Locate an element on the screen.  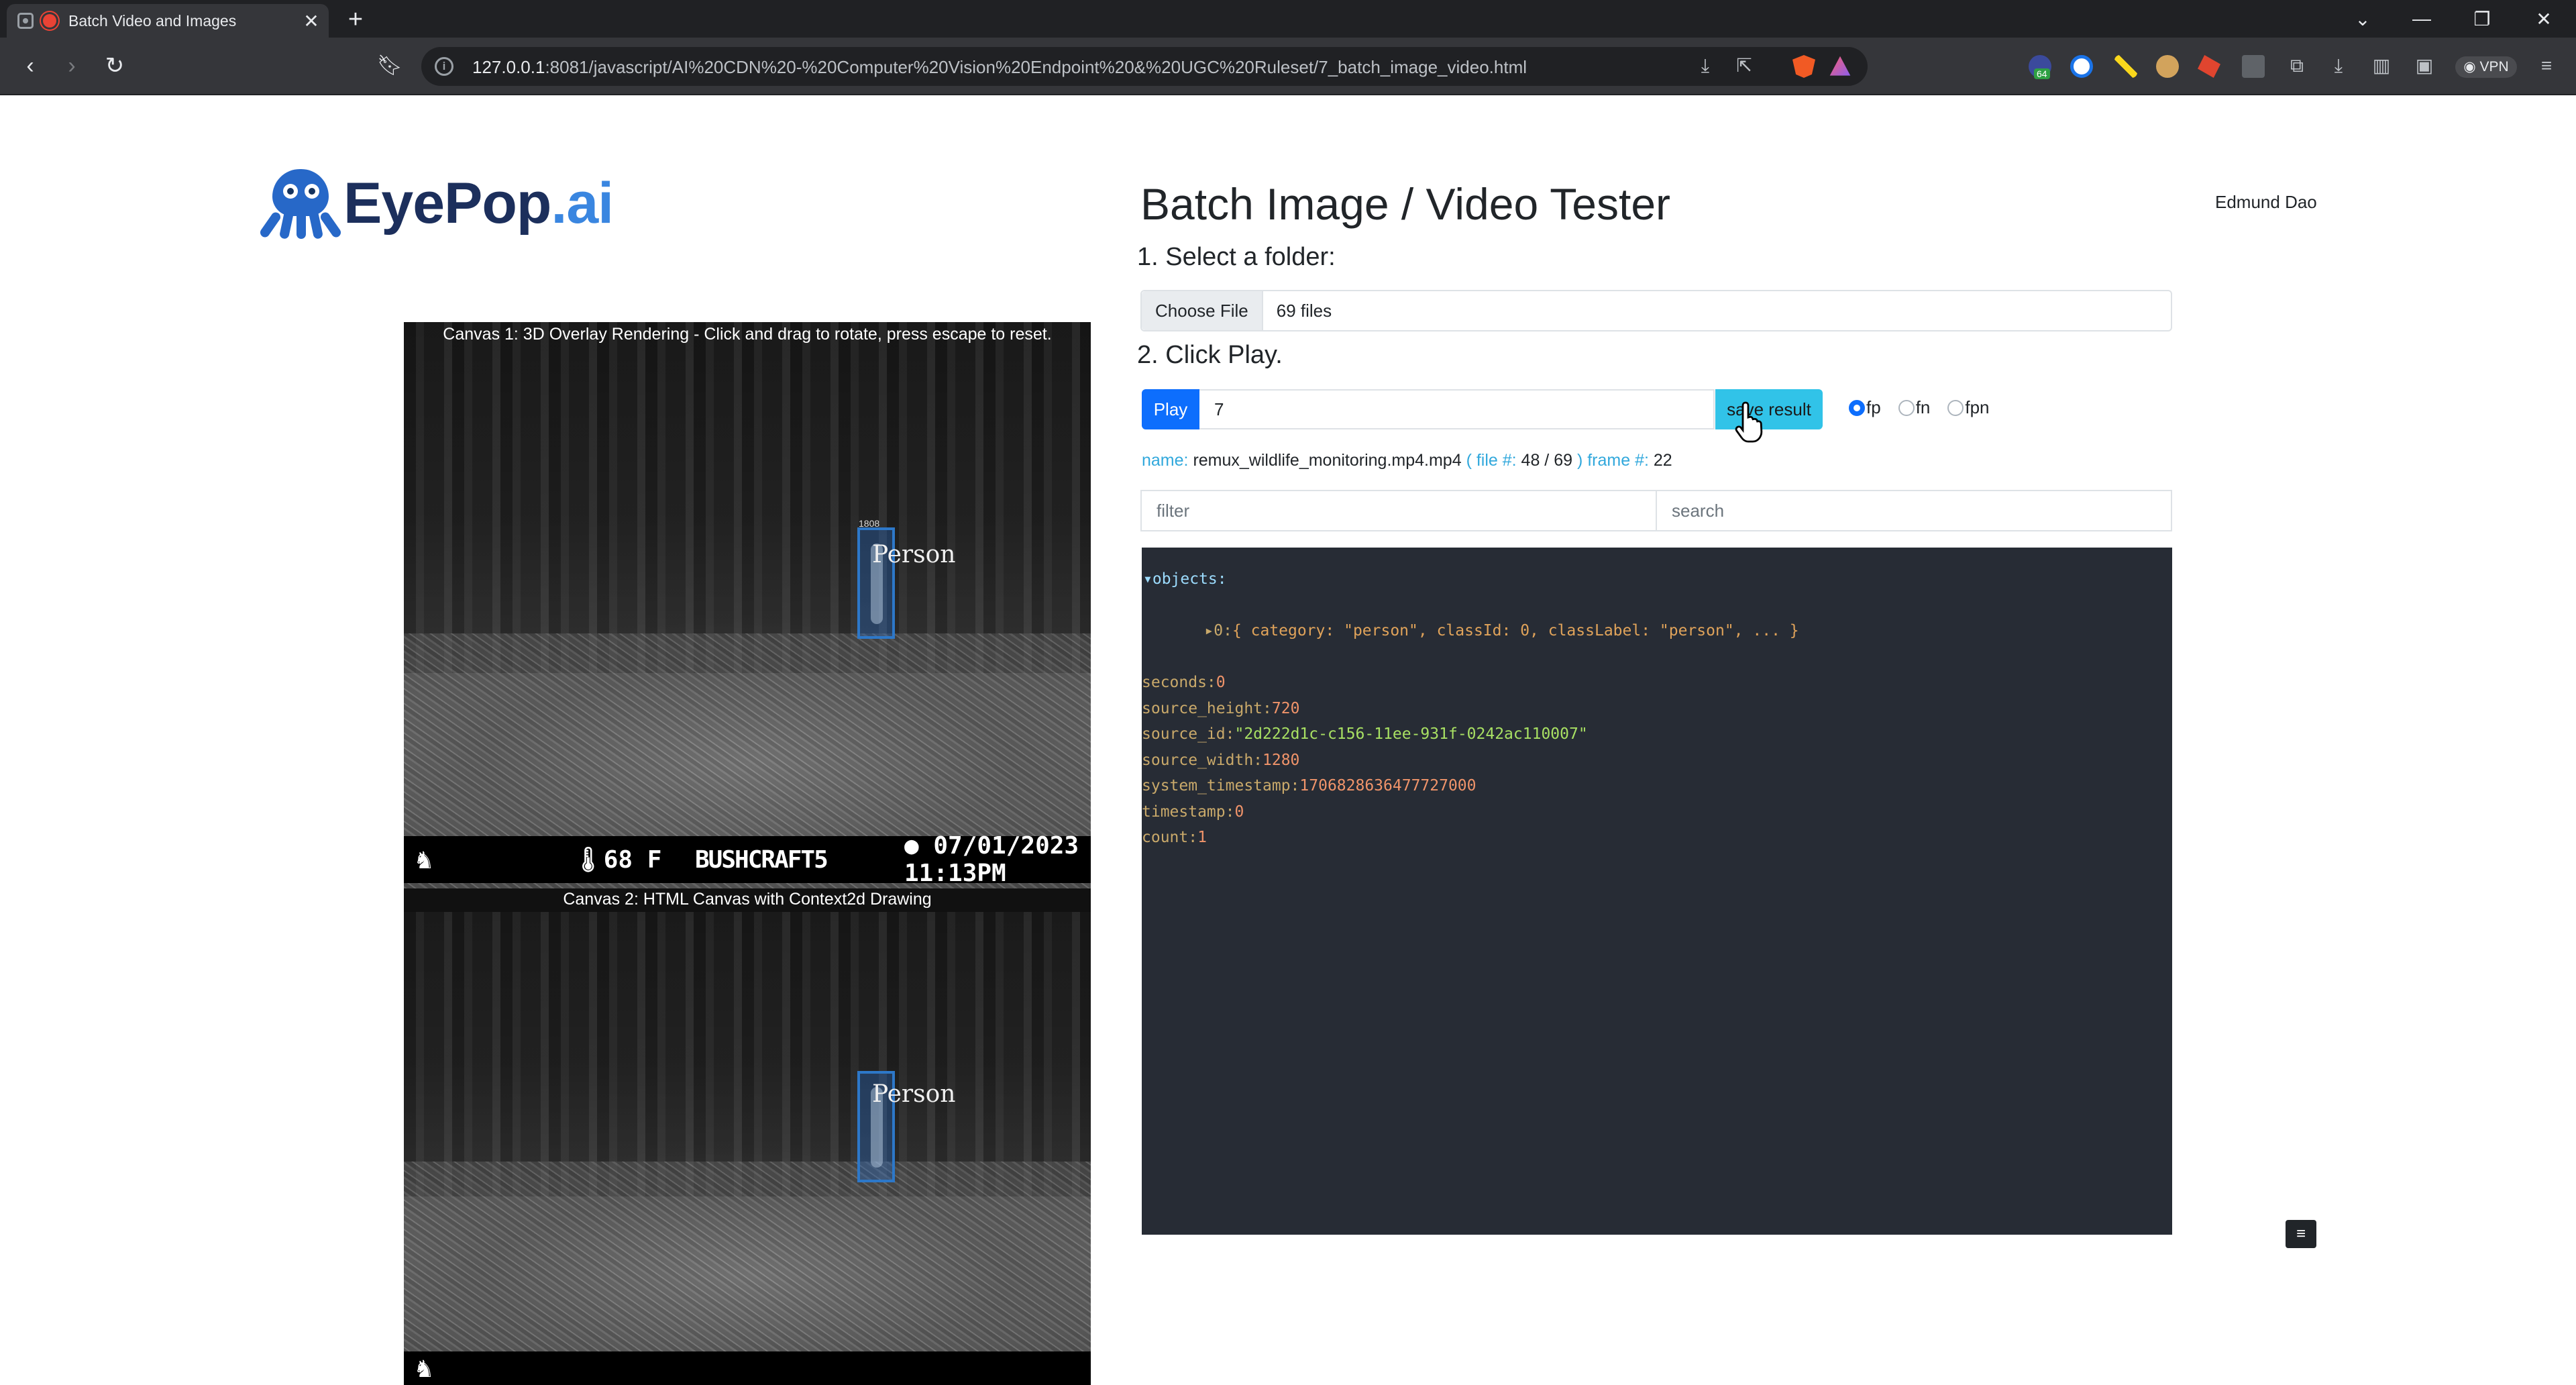
extension-cookie-icon is located at coordinates (2167, 66).